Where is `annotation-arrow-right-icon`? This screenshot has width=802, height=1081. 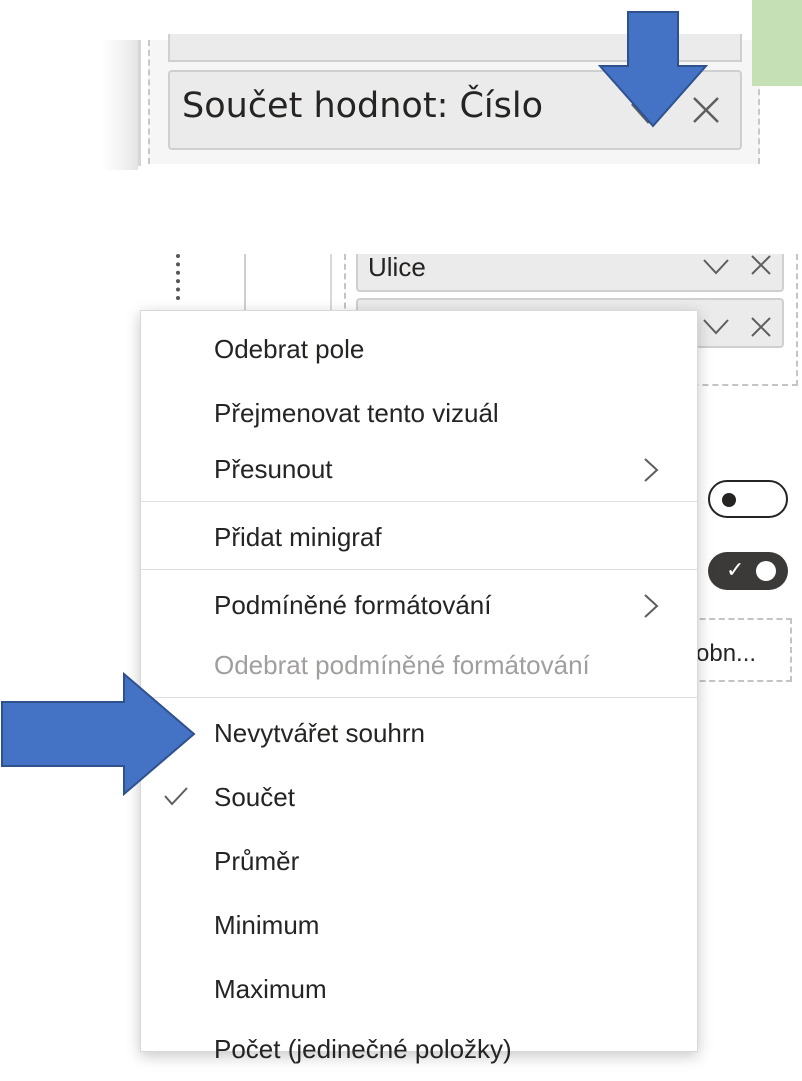 annotation-arrow-right-icon is located at coordinates (98, 734).